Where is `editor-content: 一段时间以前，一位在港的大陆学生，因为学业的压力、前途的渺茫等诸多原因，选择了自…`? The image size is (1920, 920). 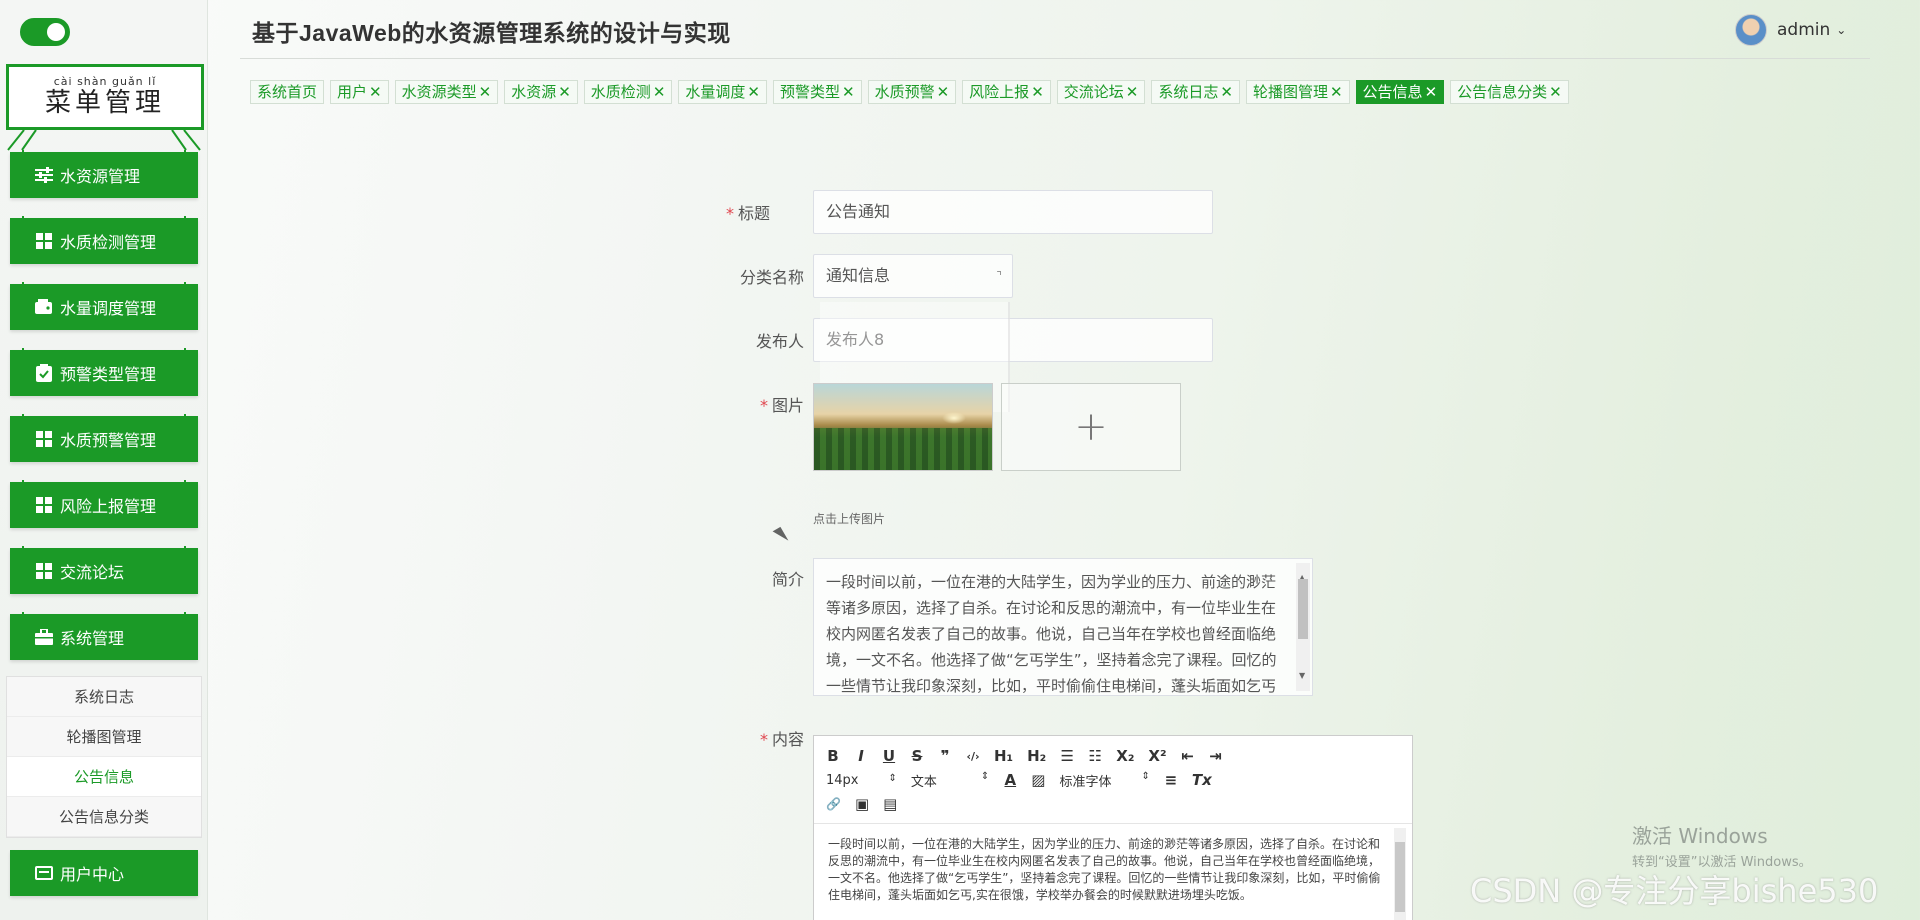 editor-content: 一段时间以前，一位在港的大陆学生，因为学业的压力、前途的渺茫等诸多原因，选择了自… is located at coordinates (1113, 872).